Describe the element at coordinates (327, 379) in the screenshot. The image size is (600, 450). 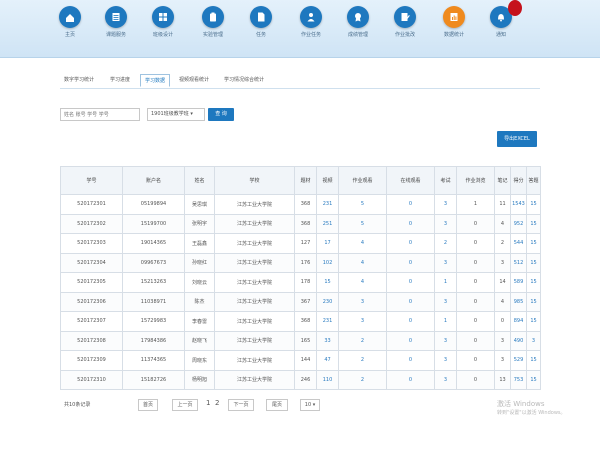
I see `table-cell: 110` at that location.